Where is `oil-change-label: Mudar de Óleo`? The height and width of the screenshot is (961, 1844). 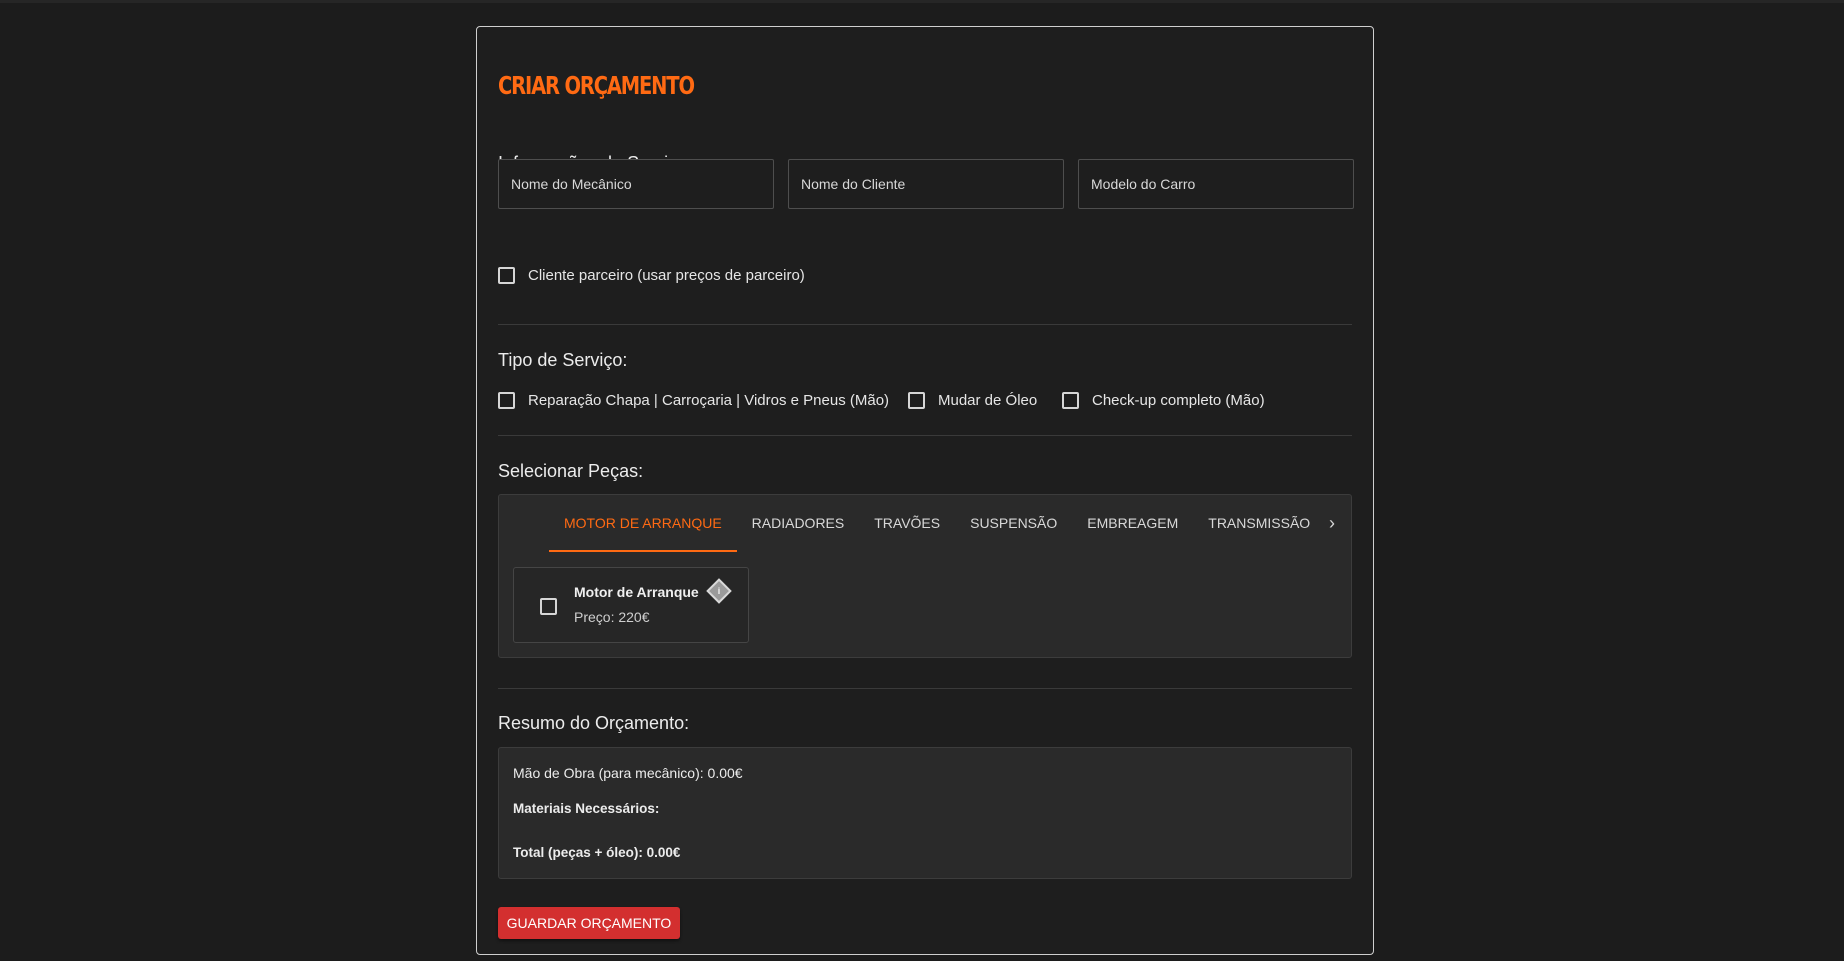 oil-change-label: Mudar de Óleo is located at coordinates (988, 400).